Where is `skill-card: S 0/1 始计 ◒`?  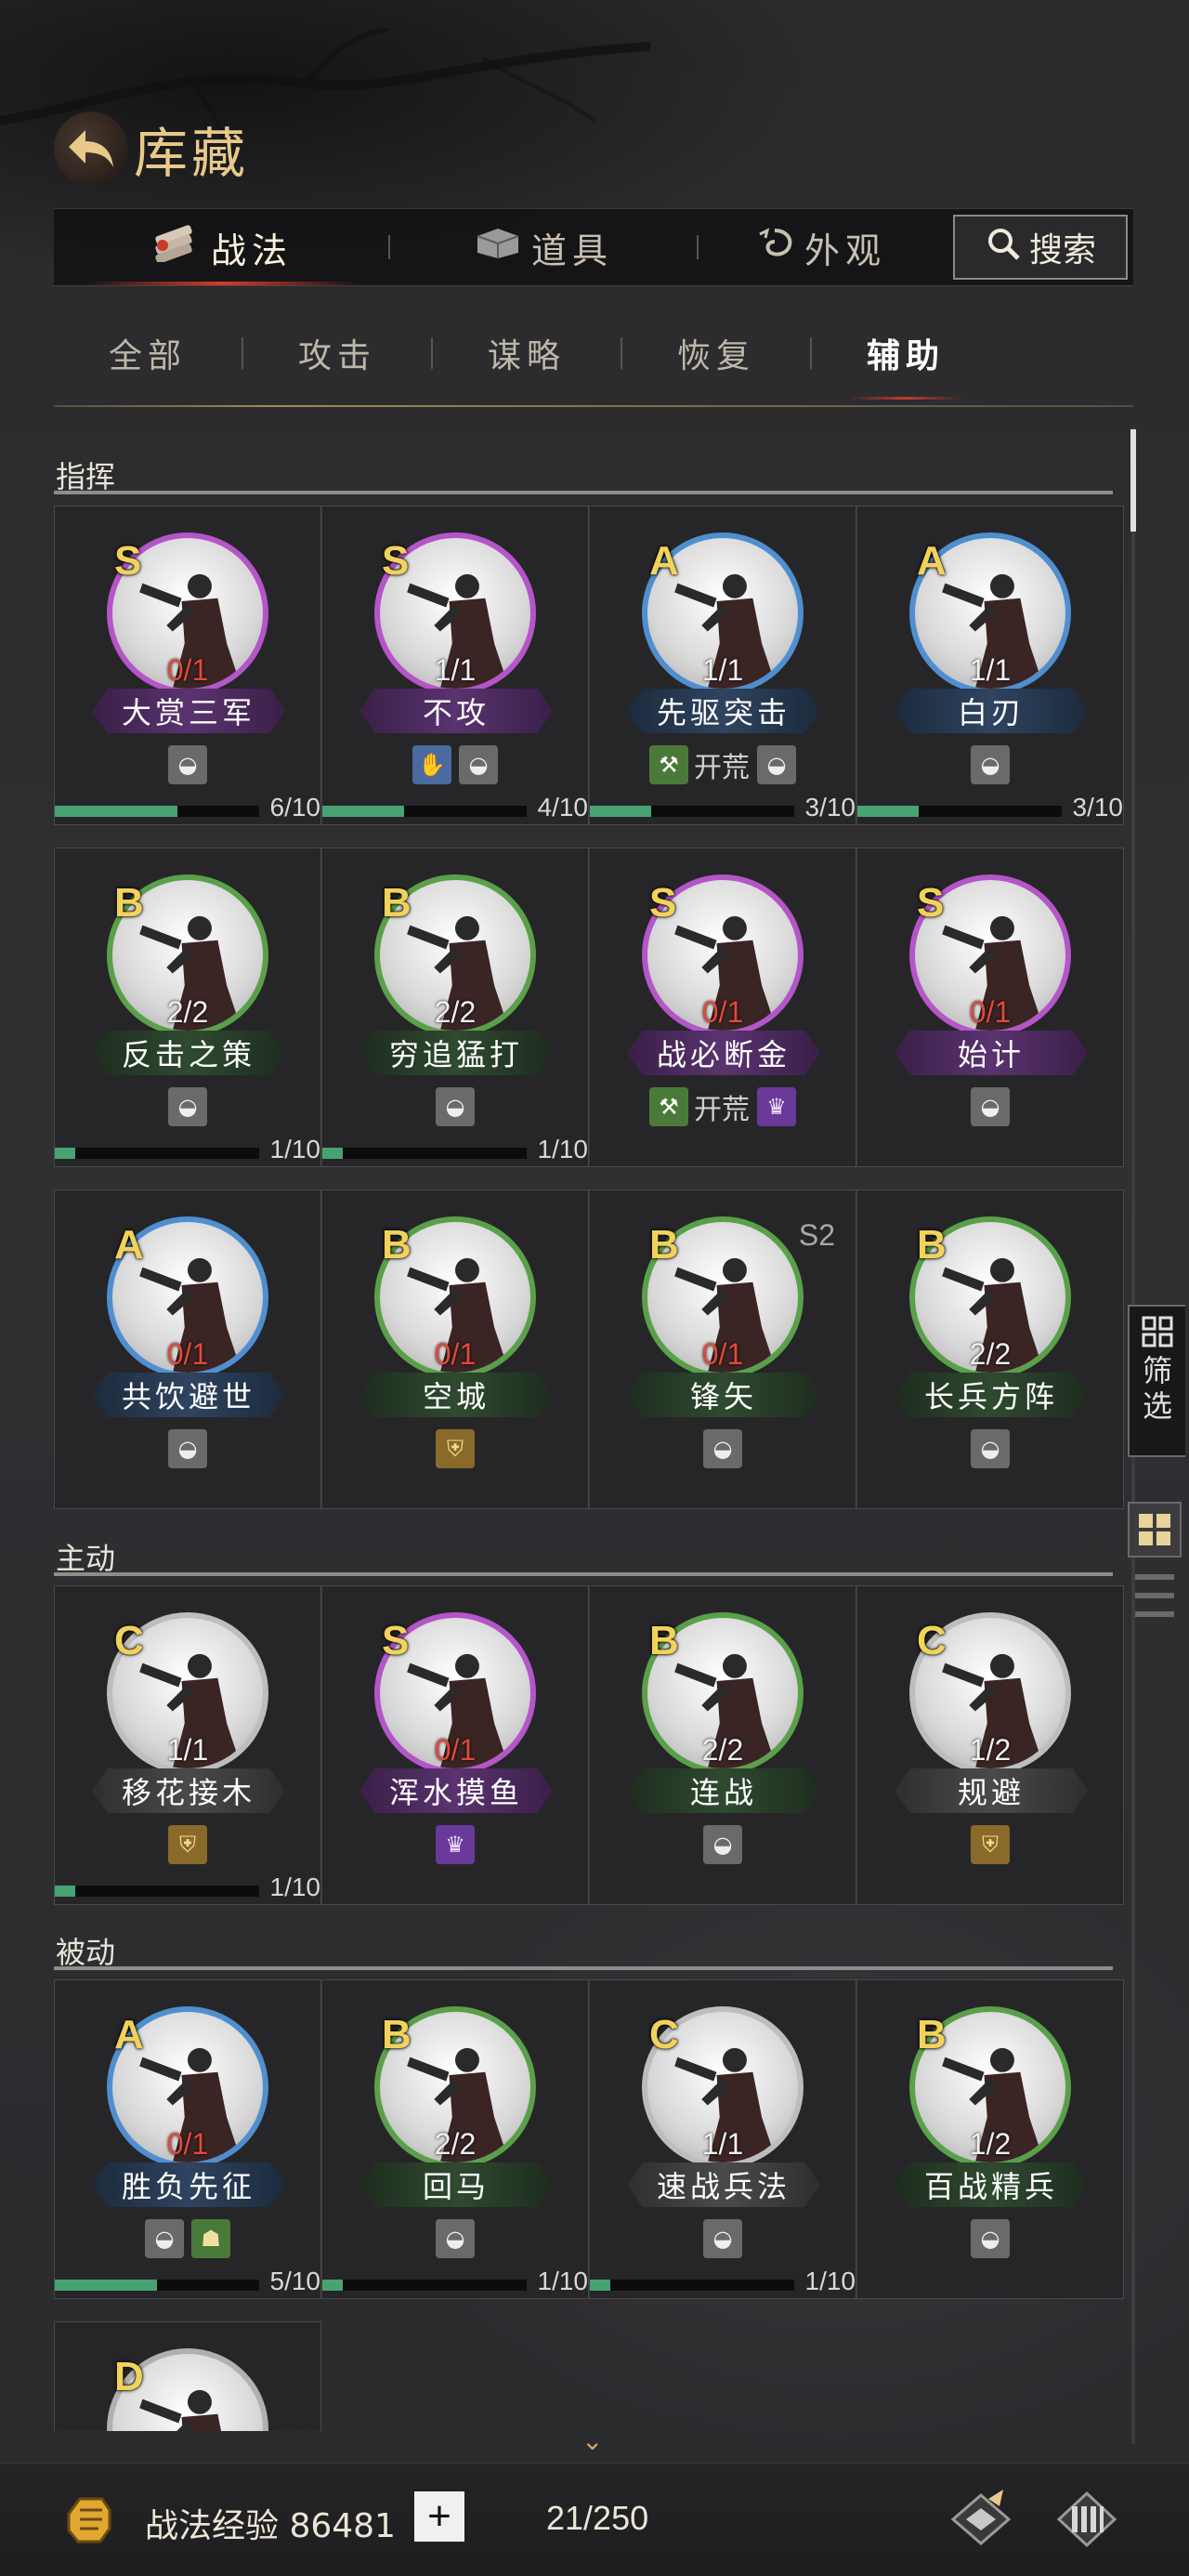
skill-card: S 0/1 始计 ◒ is located at coordinates (990, 1007).